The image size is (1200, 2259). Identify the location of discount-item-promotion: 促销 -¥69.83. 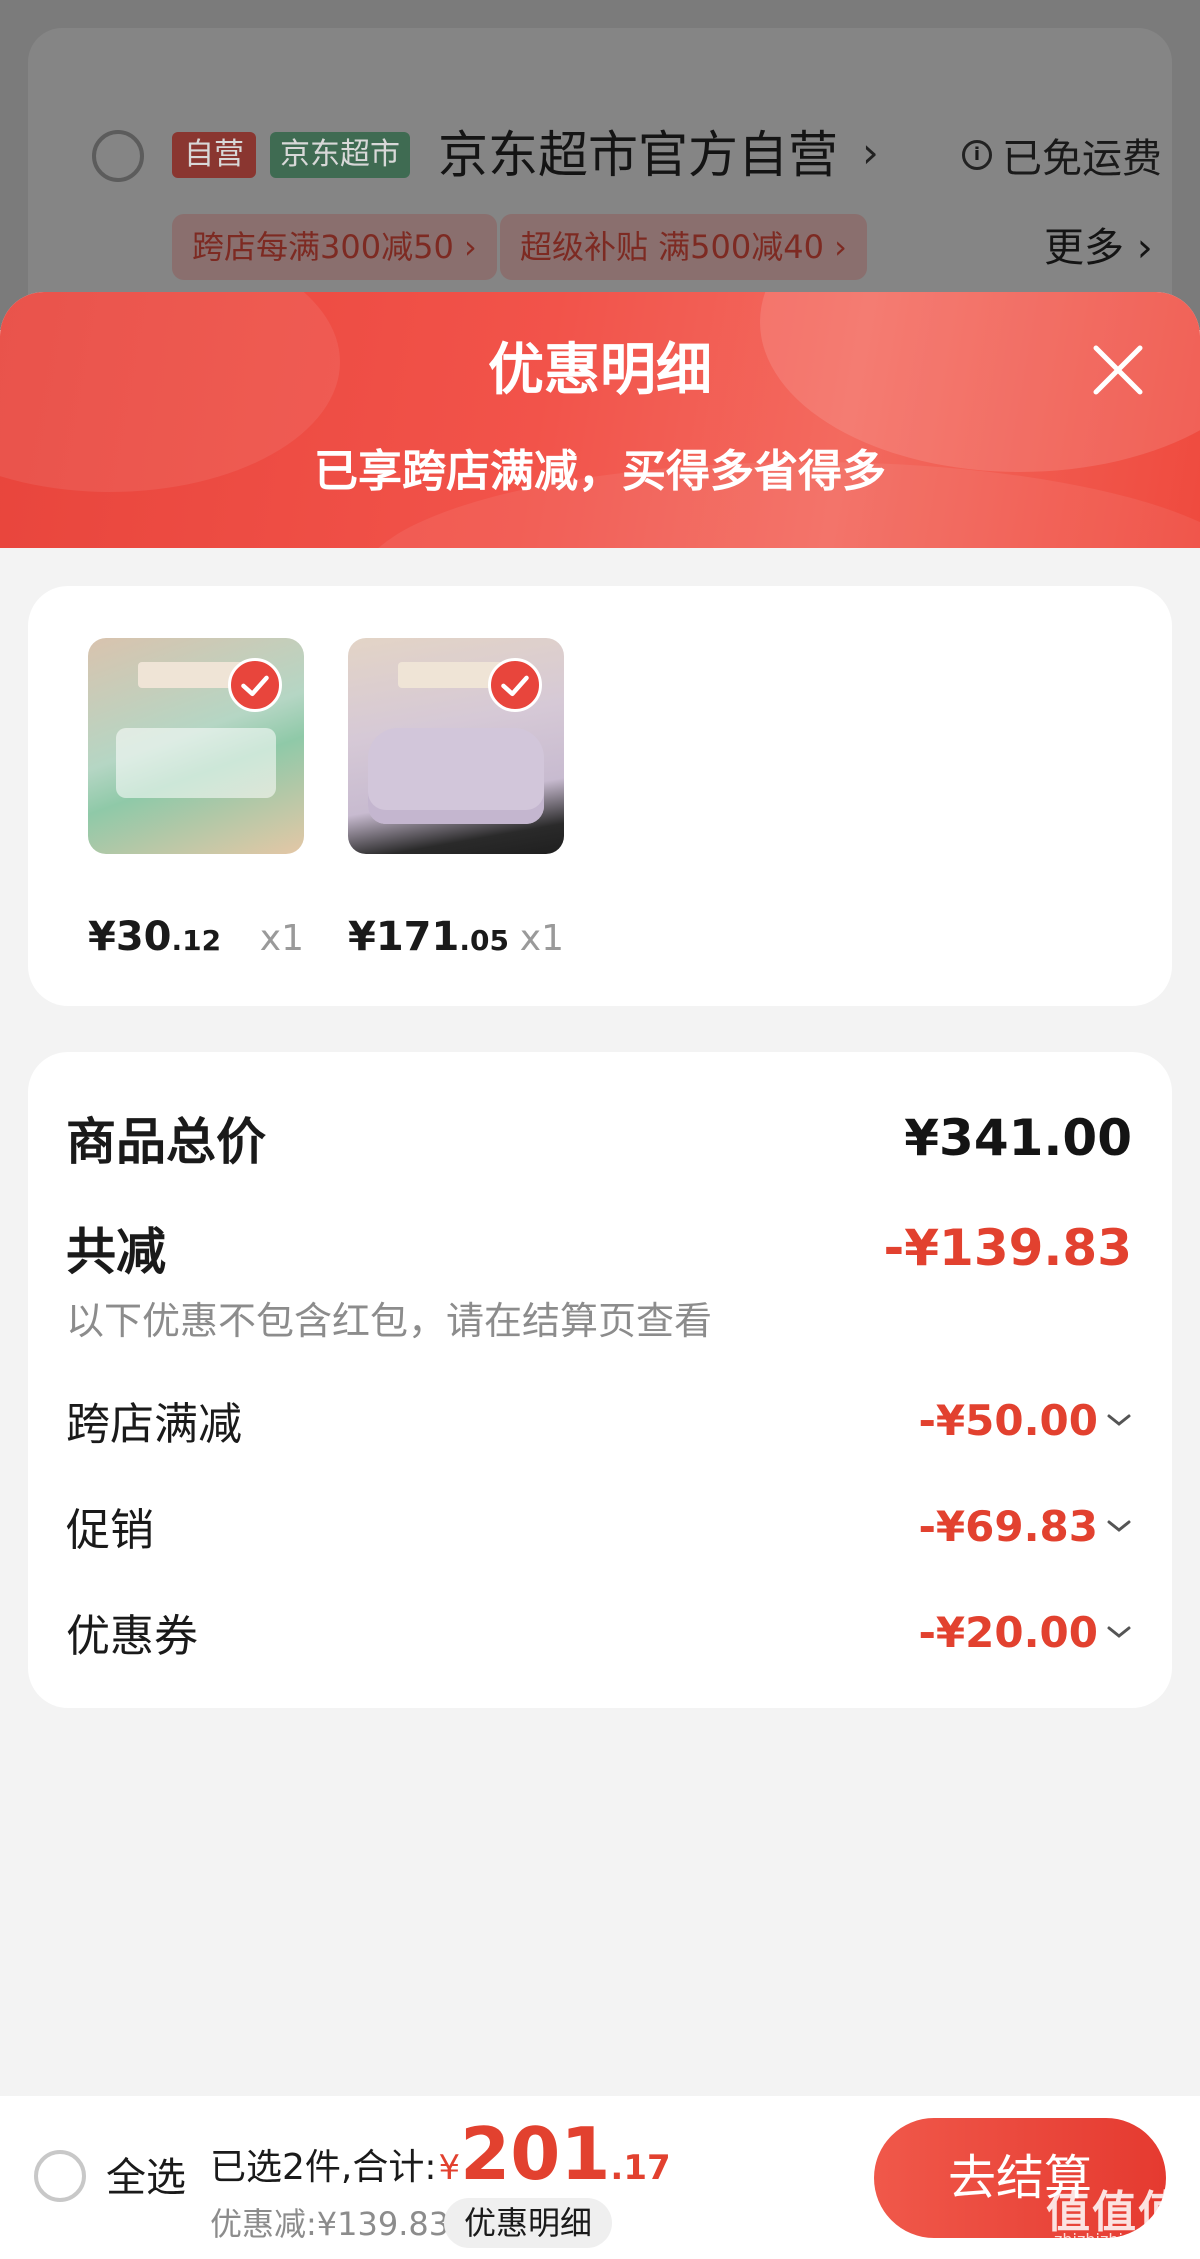
(599, 1526).